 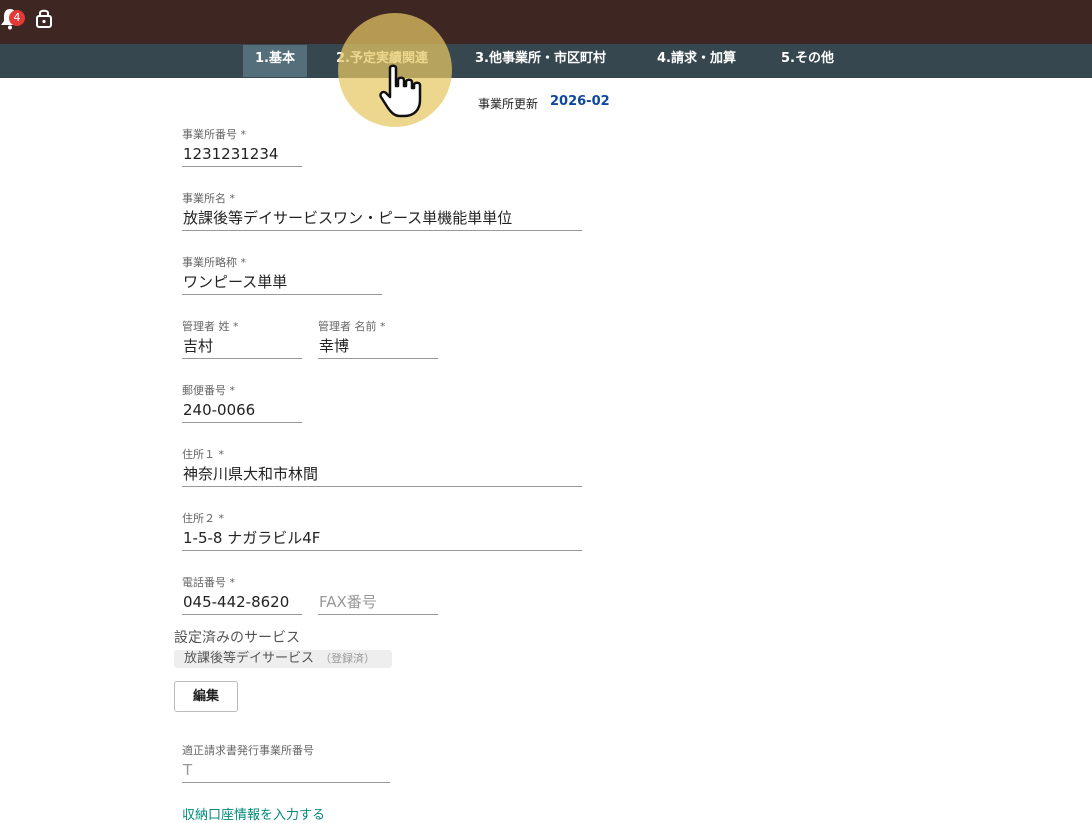 What do you see at coordinates (249, 658) in the screenshot?
I see `service-chip-label: 放課後等デイサービス` at bounding box center [249, 658].